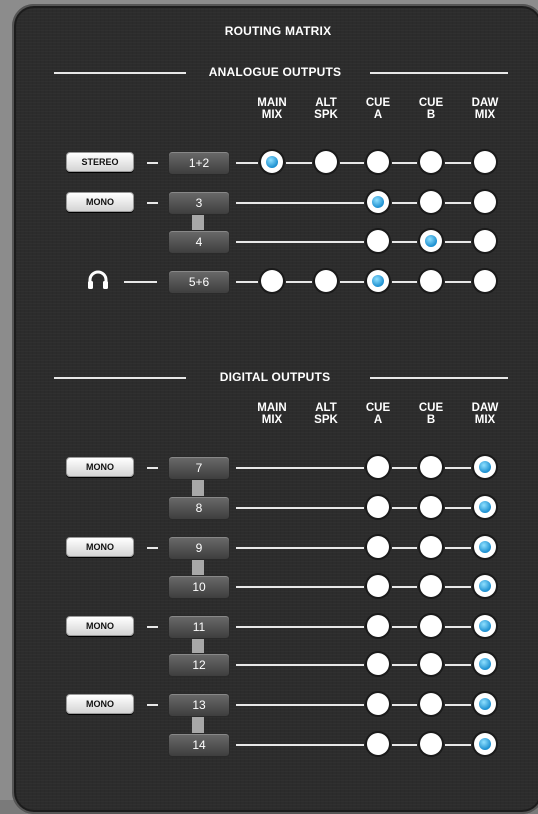 This screenshot has height=814, width=538. I want to click on route-radio-9-daw-mix, so click(485, 547).